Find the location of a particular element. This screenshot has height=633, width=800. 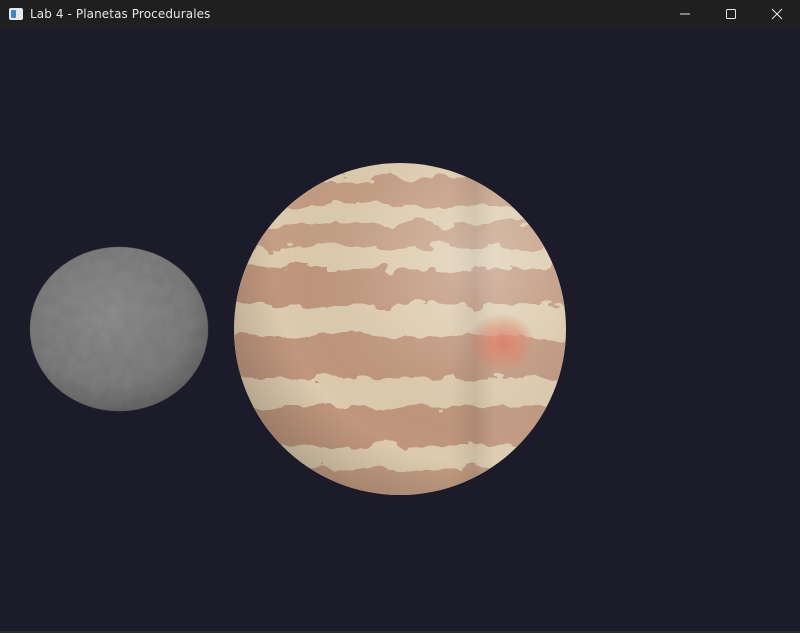

window-controls is located at coordinates (731, 14).